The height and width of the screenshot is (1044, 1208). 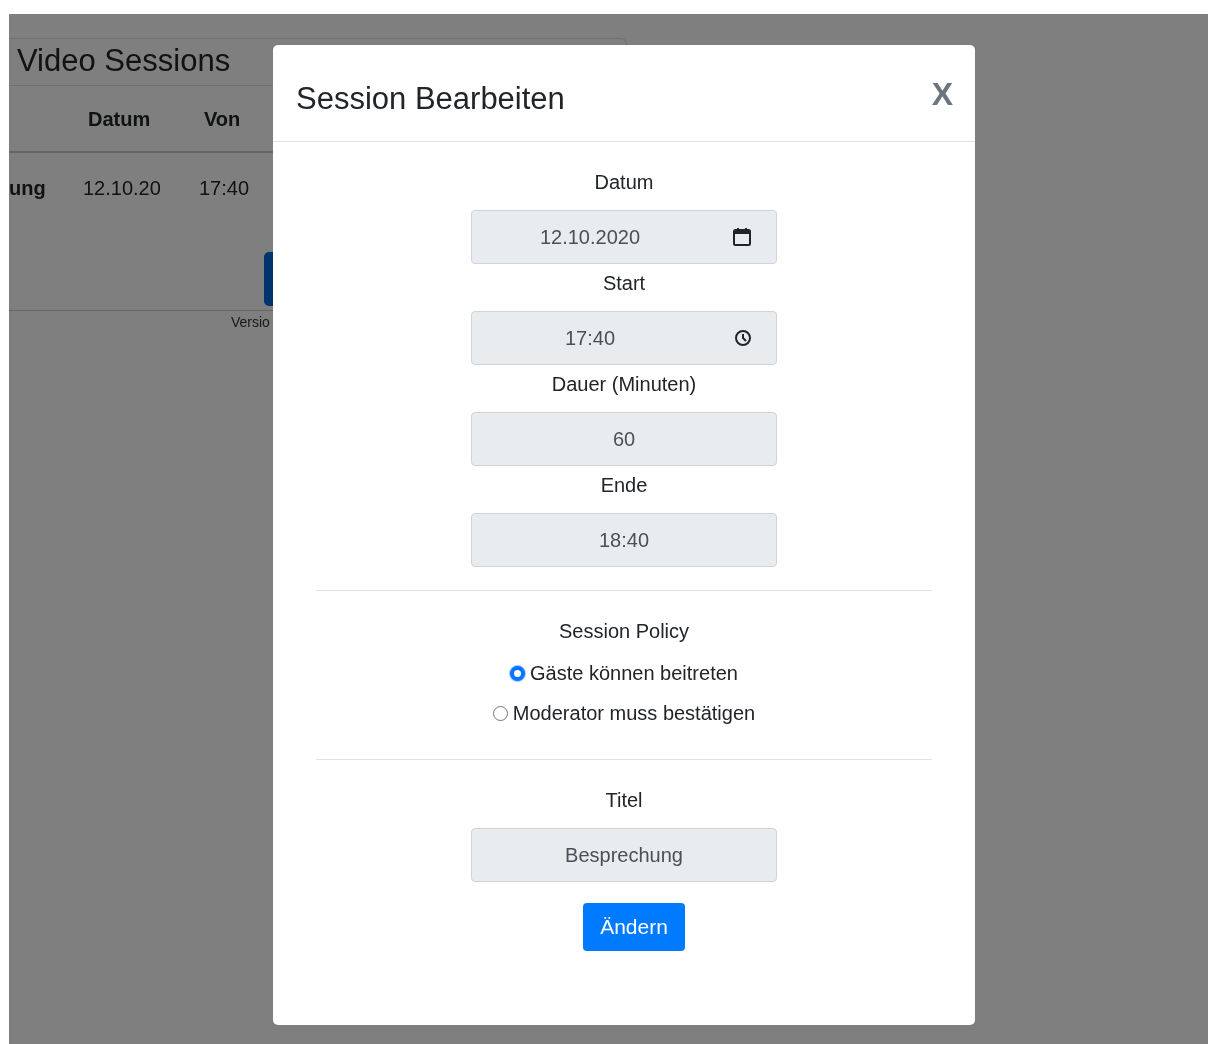 I want to click on calendar-icon, so click(x=742, y=237).